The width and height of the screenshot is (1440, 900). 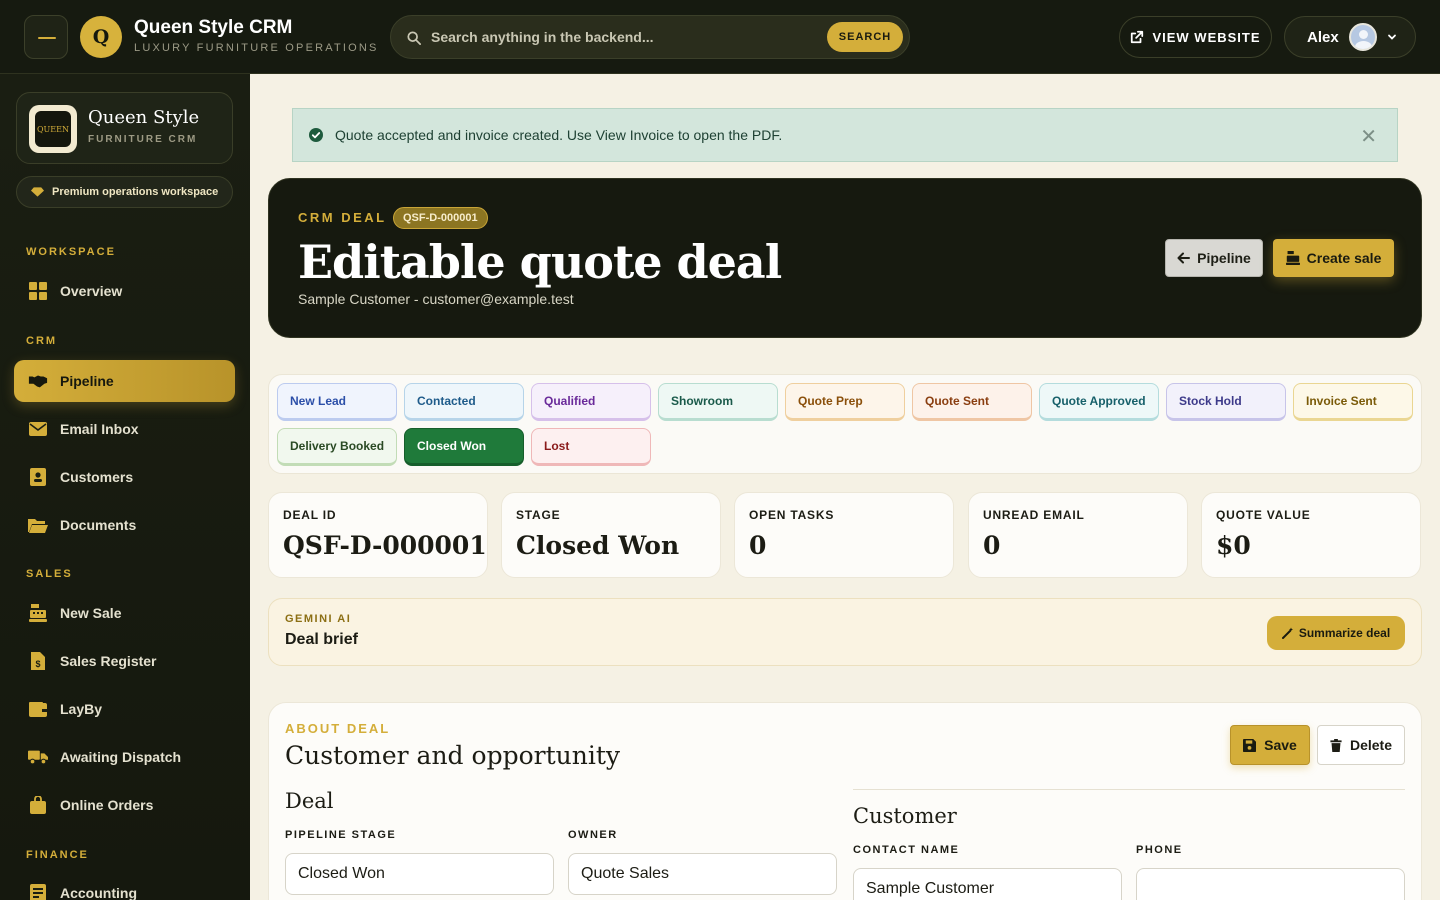 I want to click on floppy-disk-icon, so click(x=1250, y=745).